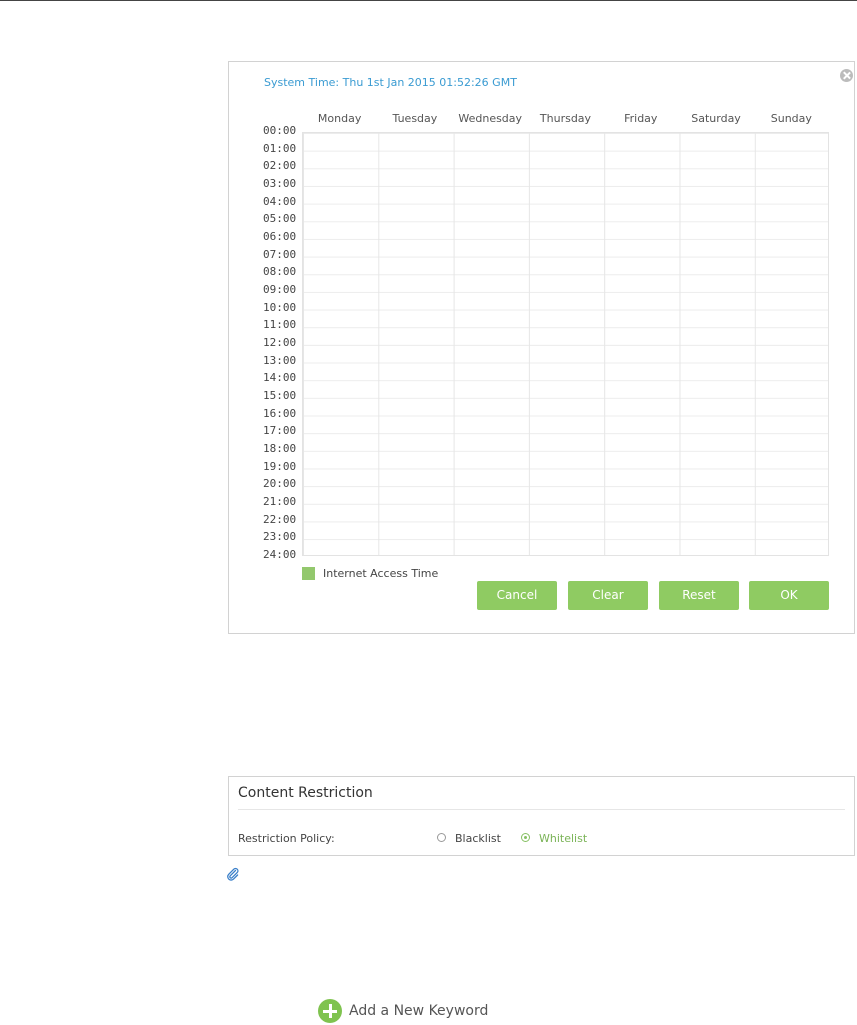  I want to click on hour-label: 02:00, so click(280, 166).